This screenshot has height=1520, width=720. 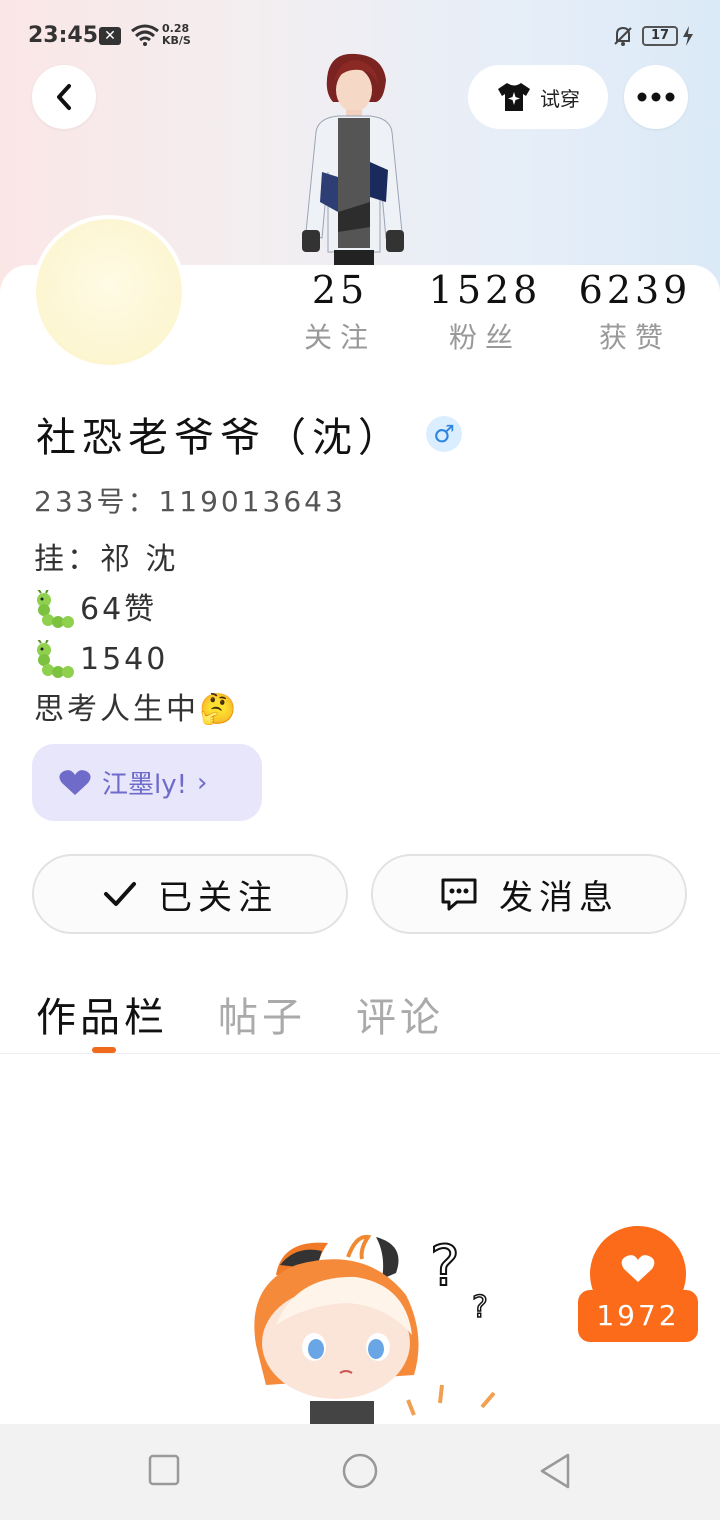 I want to click on recent-apps-icon, so click(x=164, y=1470).